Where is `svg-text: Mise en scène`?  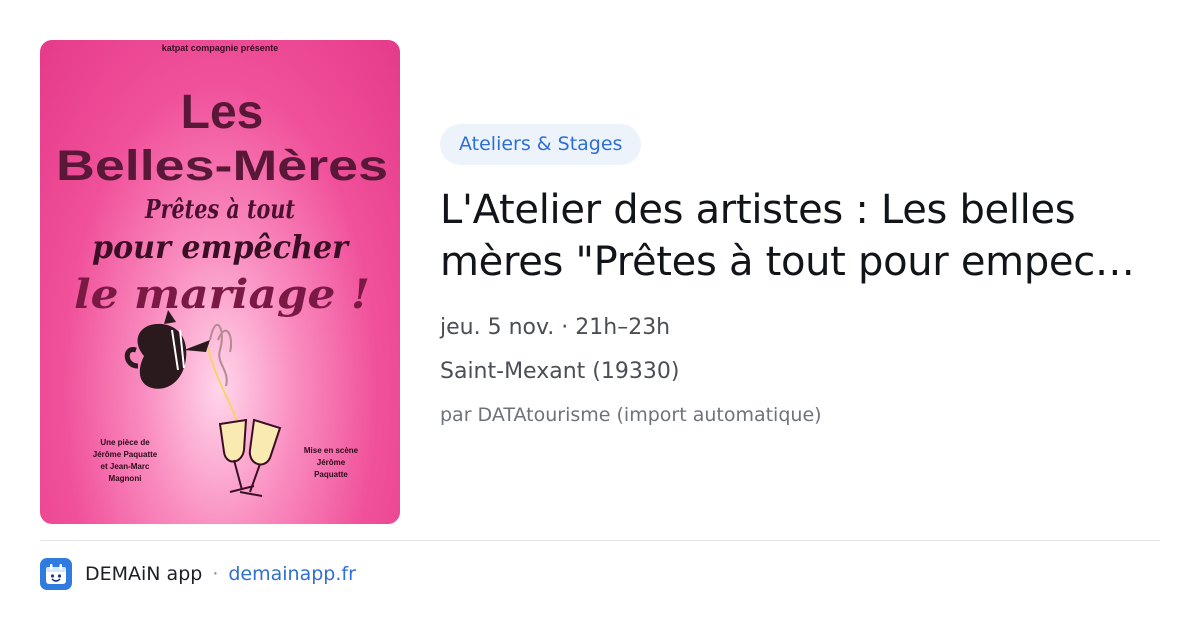
svg-text: Mise en scène is located at coordinates (331, 450).